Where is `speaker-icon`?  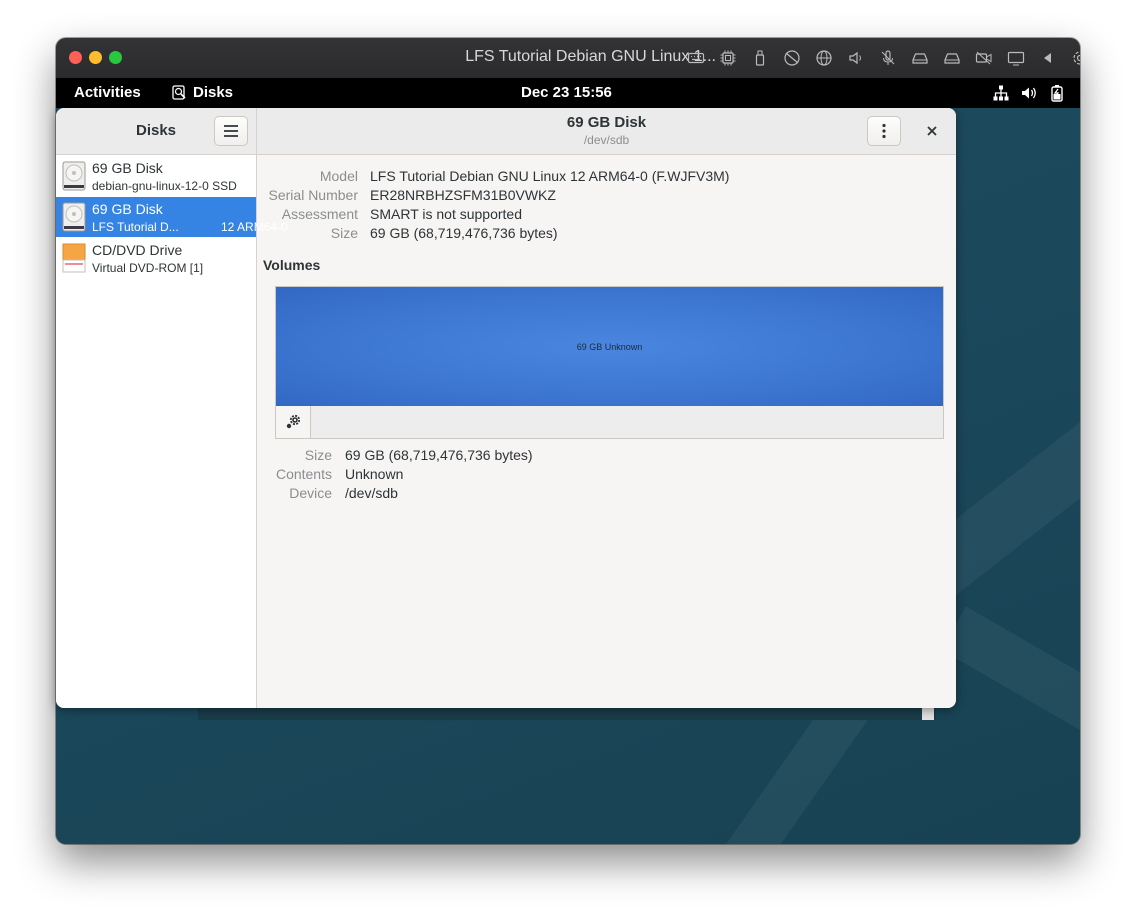 speaker-icon is located at coordinates (856, 58).